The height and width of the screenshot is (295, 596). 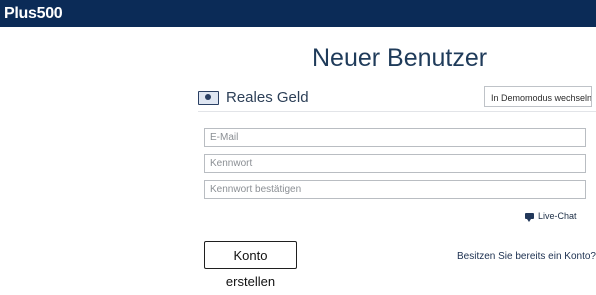 I want to click on top-bar: Plus500, so click(x=298, y=13).